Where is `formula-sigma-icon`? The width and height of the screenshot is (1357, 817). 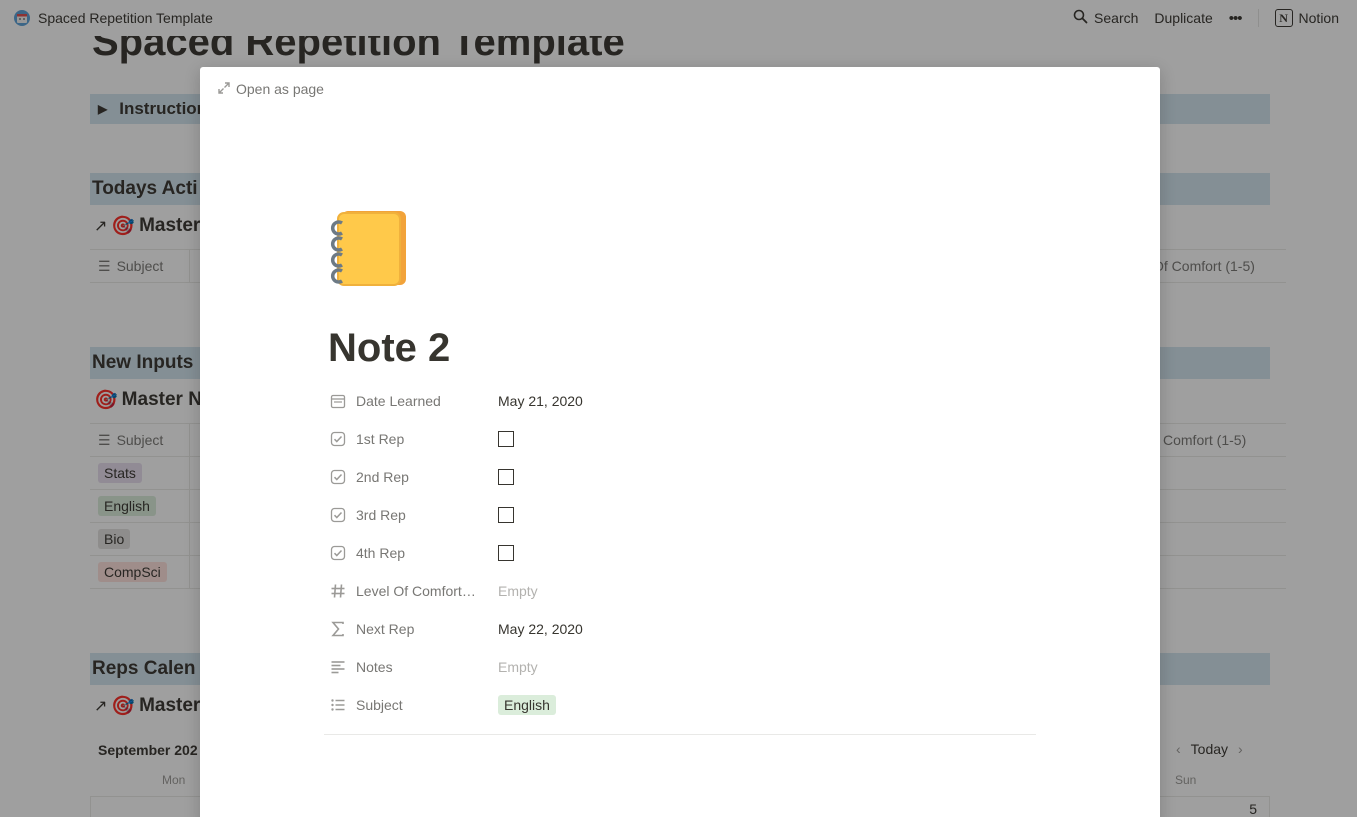
formula-sigma-icon is located at coordinates (338, 629).